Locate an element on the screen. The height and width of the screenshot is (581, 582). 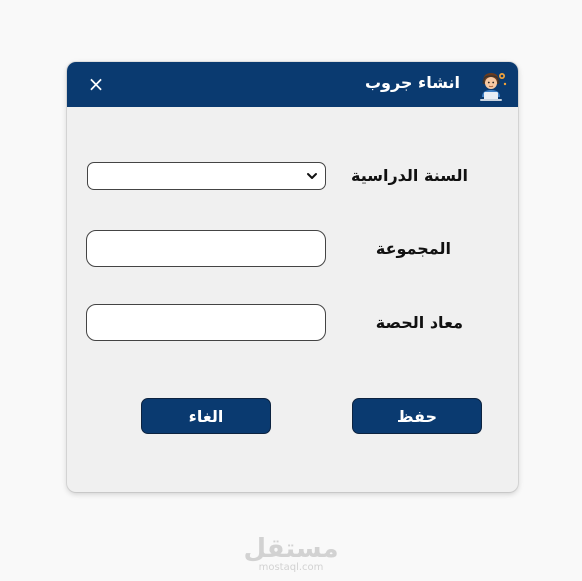
academic-year-label: السنة الدراسية is located at coordinates (409, 175).